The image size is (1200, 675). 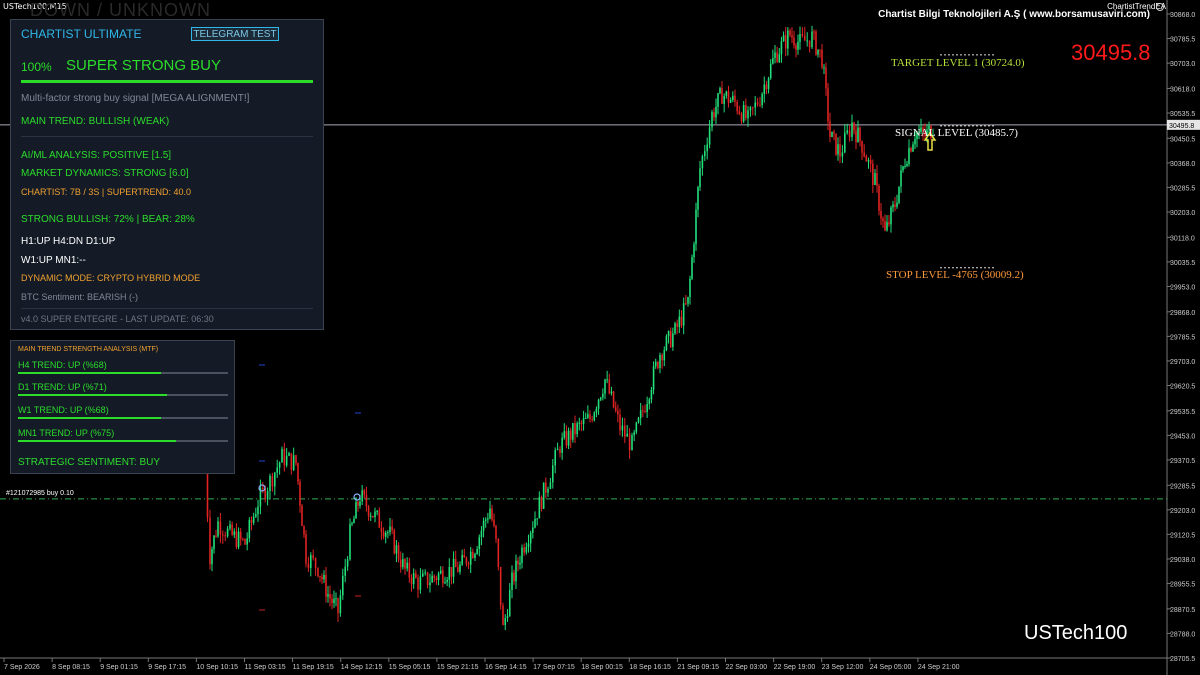 What do you see at coordinates (36, 67) in the screenshot?
I see `signal-percent: 100%` at bounding box center [36, 67].